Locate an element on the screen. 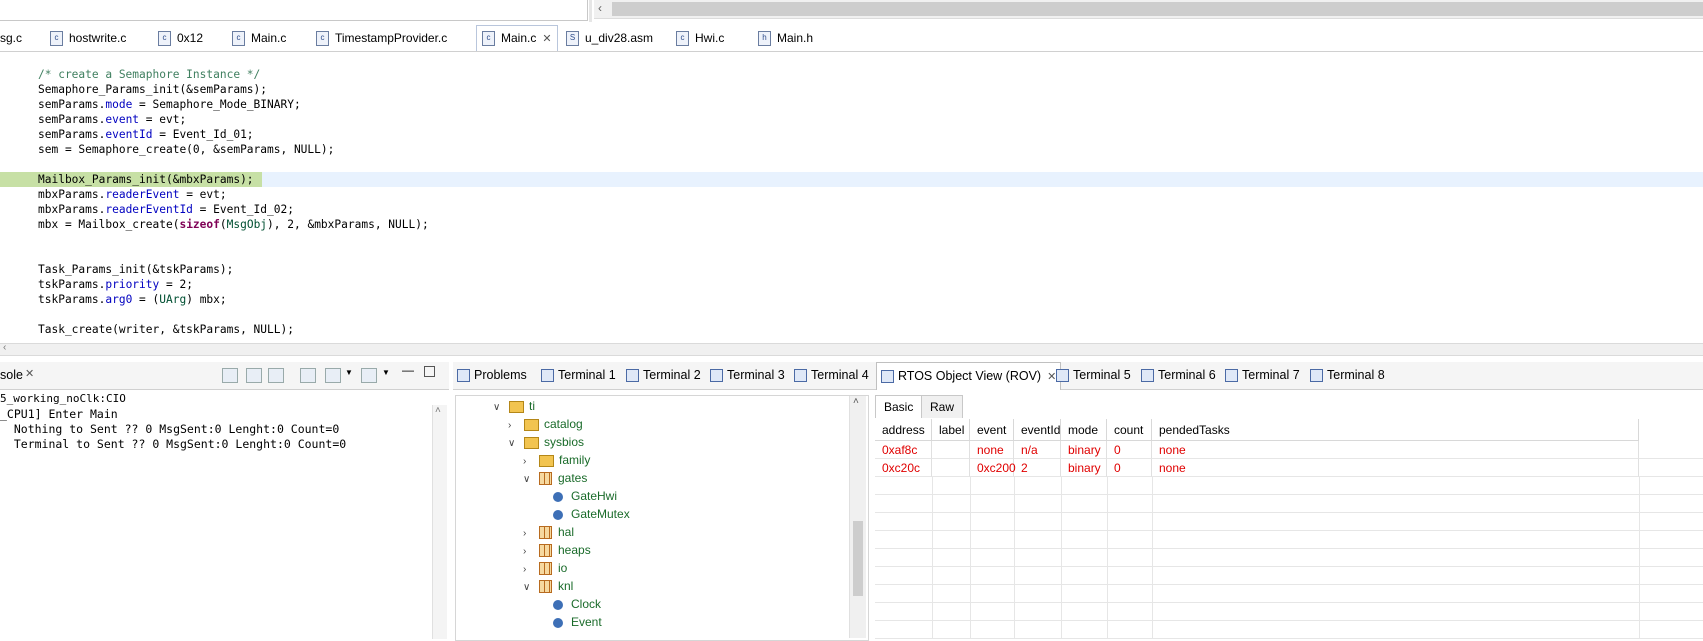 The image size is (1703, 641). scroll-lock-icon is located at coordinates (254, 375).